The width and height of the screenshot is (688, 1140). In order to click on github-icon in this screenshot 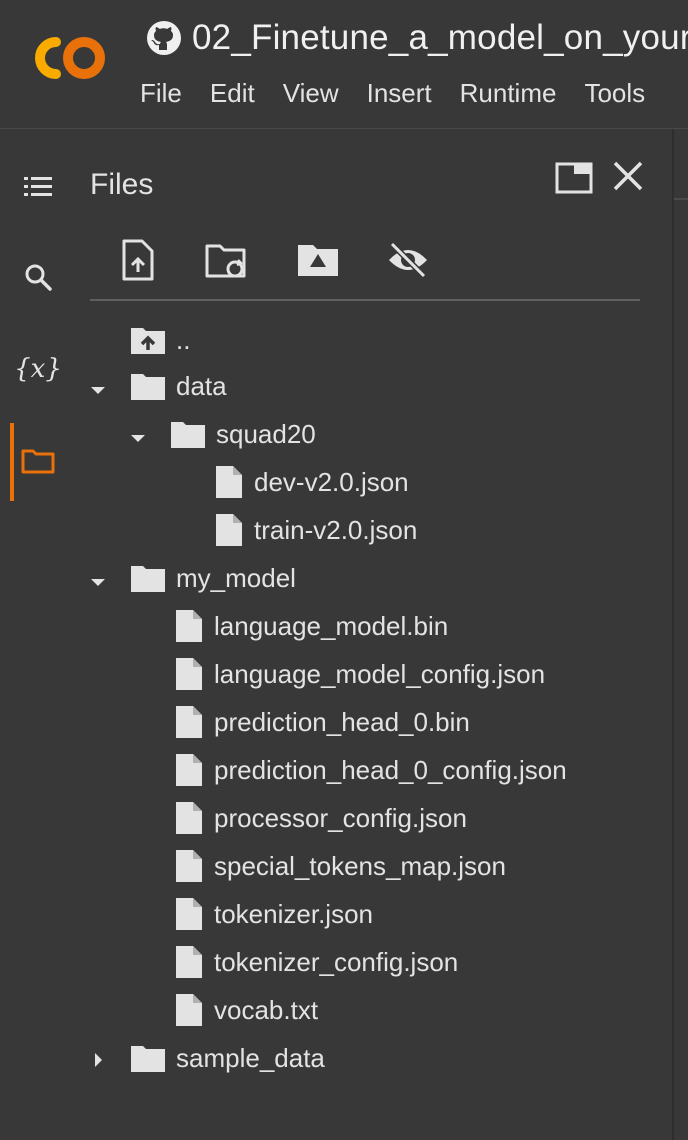, I will do `click(164, 38)`.